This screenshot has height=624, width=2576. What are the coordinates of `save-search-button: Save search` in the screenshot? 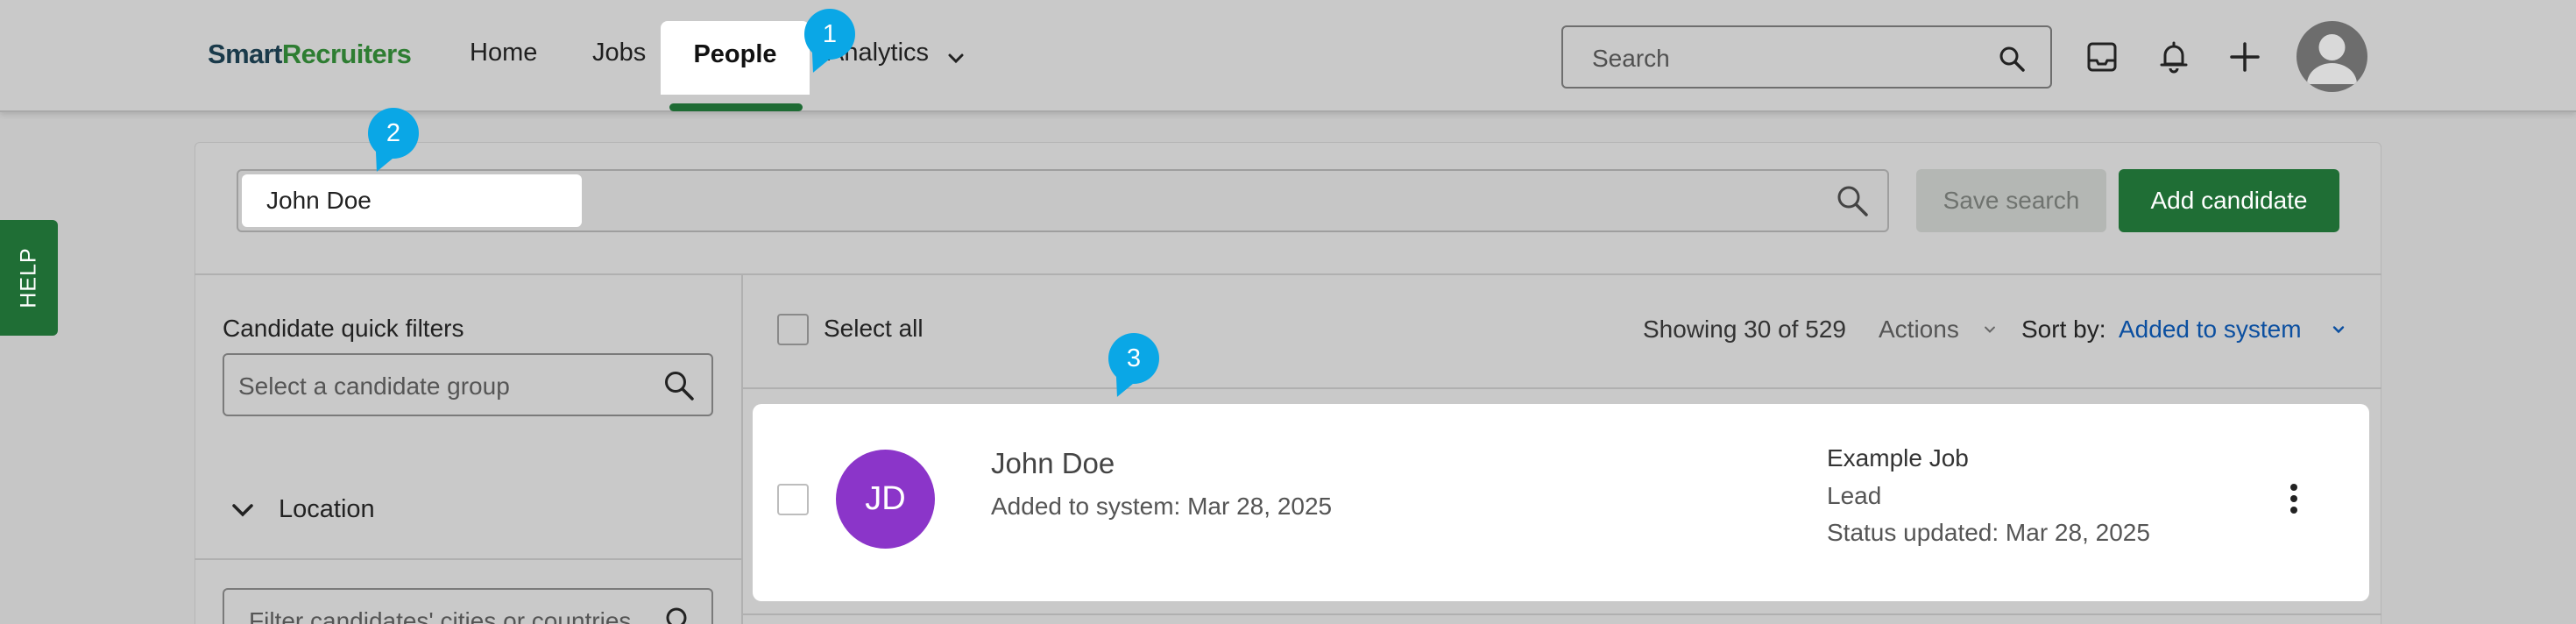 It's located at (2011, 200).